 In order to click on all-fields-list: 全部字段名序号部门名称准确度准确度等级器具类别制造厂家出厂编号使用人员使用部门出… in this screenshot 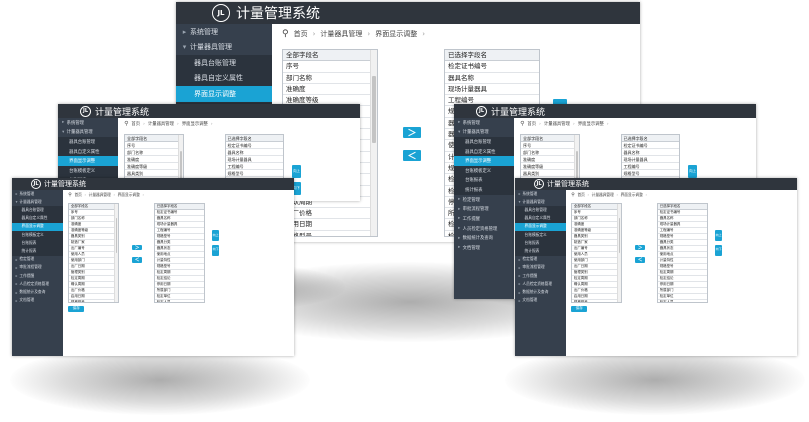, I will do `click(597, 253)`.